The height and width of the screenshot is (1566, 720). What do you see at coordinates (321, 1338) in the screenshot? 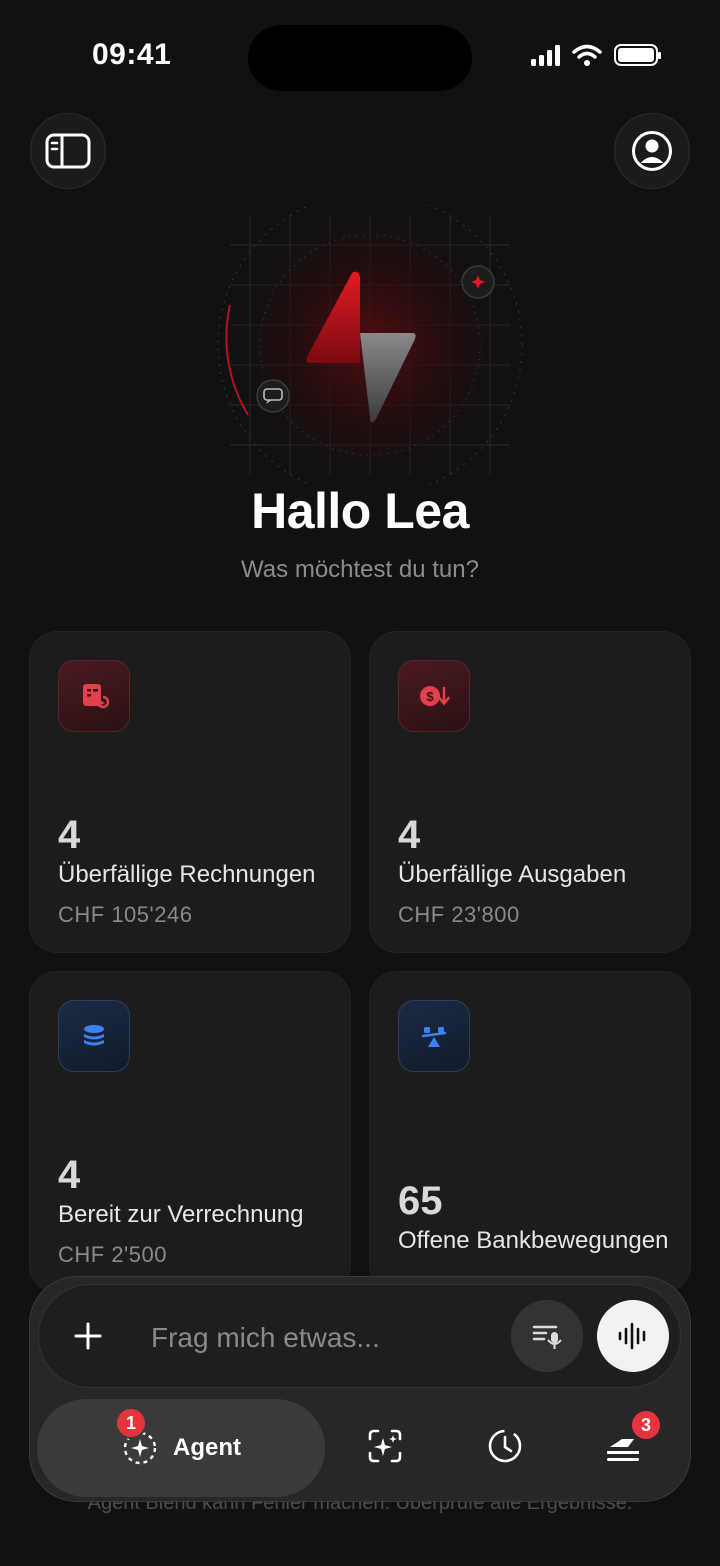
I see `chat-input` at bounding box center [321, 1338].